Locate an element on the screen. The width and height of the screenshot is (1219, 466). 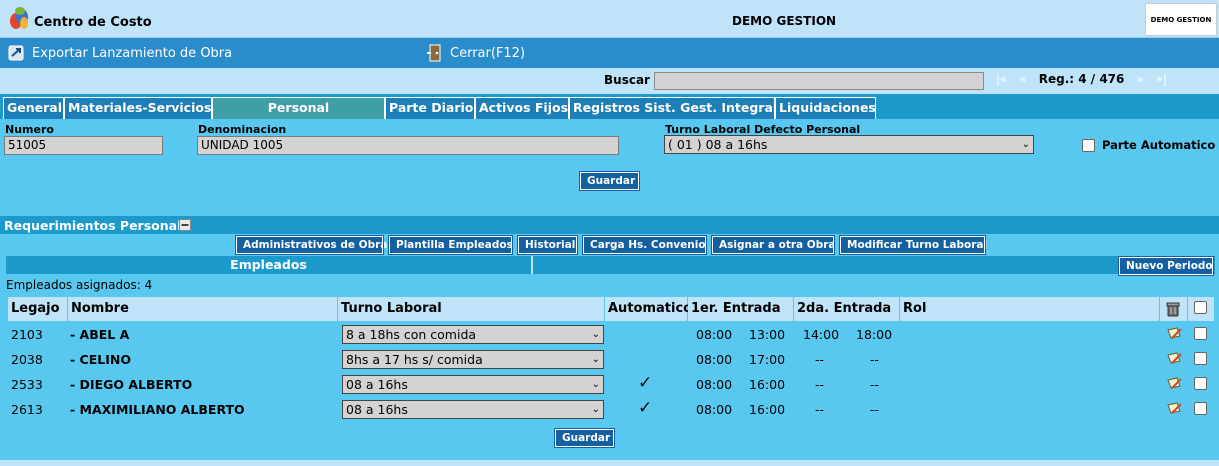
collapse-minus-icon is located at coordinates (185, 225).